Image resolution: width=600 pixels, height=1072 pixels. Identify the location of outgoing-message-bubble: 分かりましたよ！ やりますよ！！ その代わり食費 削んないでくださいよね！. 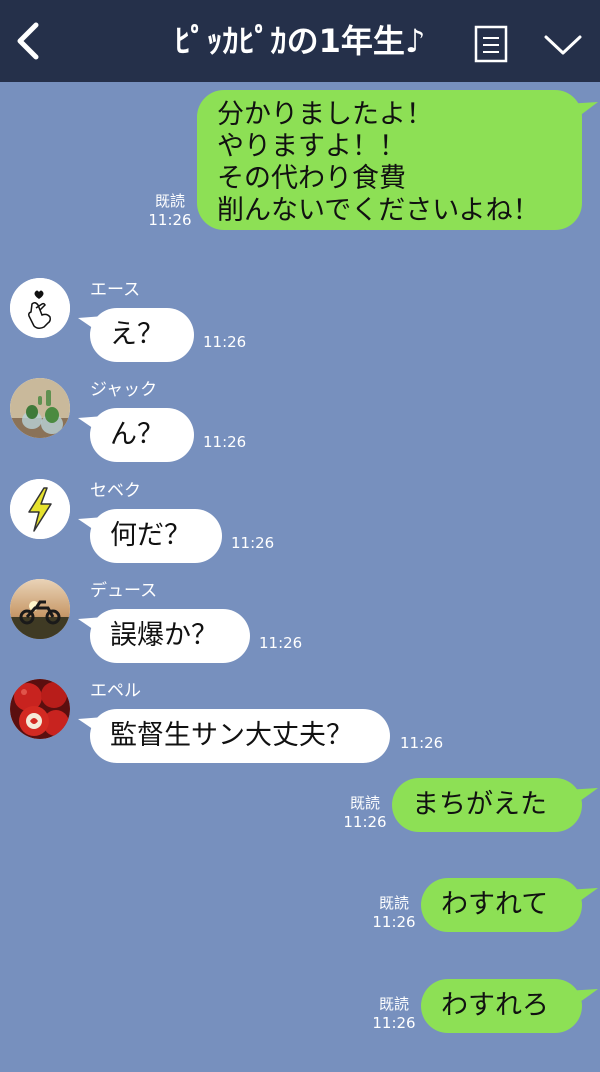
(389, 160).